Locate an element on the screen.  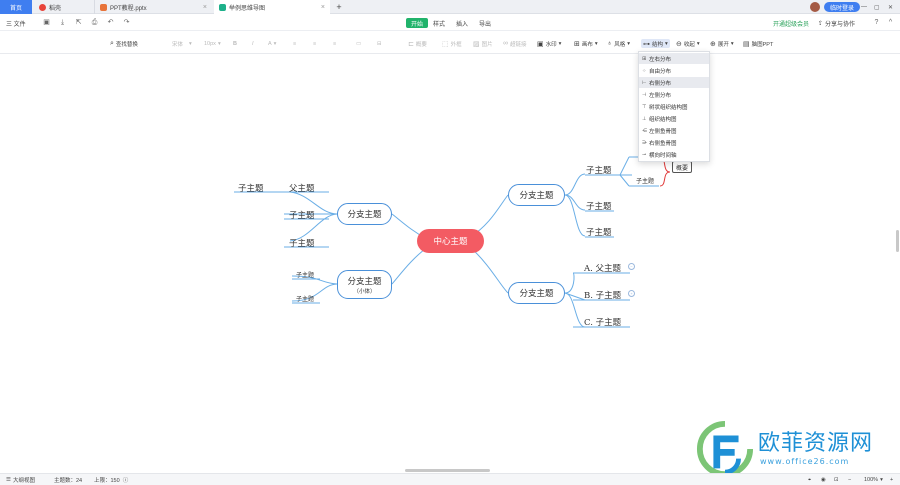
fit-screen-icon: ⊡ is located at coordinates (836, 480).